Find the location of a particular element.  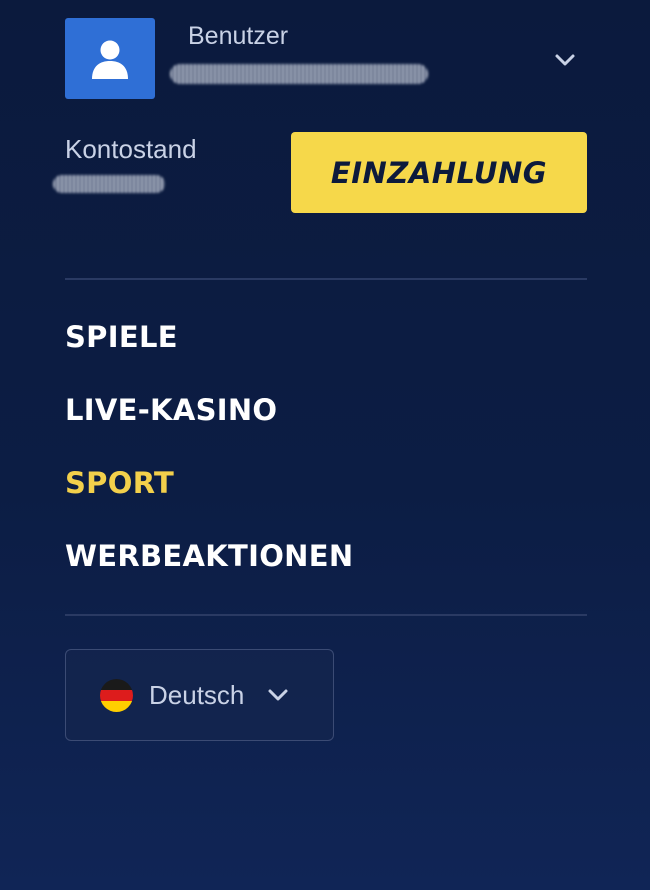

user-label: Benutzer is located at coordinates (238, 36).